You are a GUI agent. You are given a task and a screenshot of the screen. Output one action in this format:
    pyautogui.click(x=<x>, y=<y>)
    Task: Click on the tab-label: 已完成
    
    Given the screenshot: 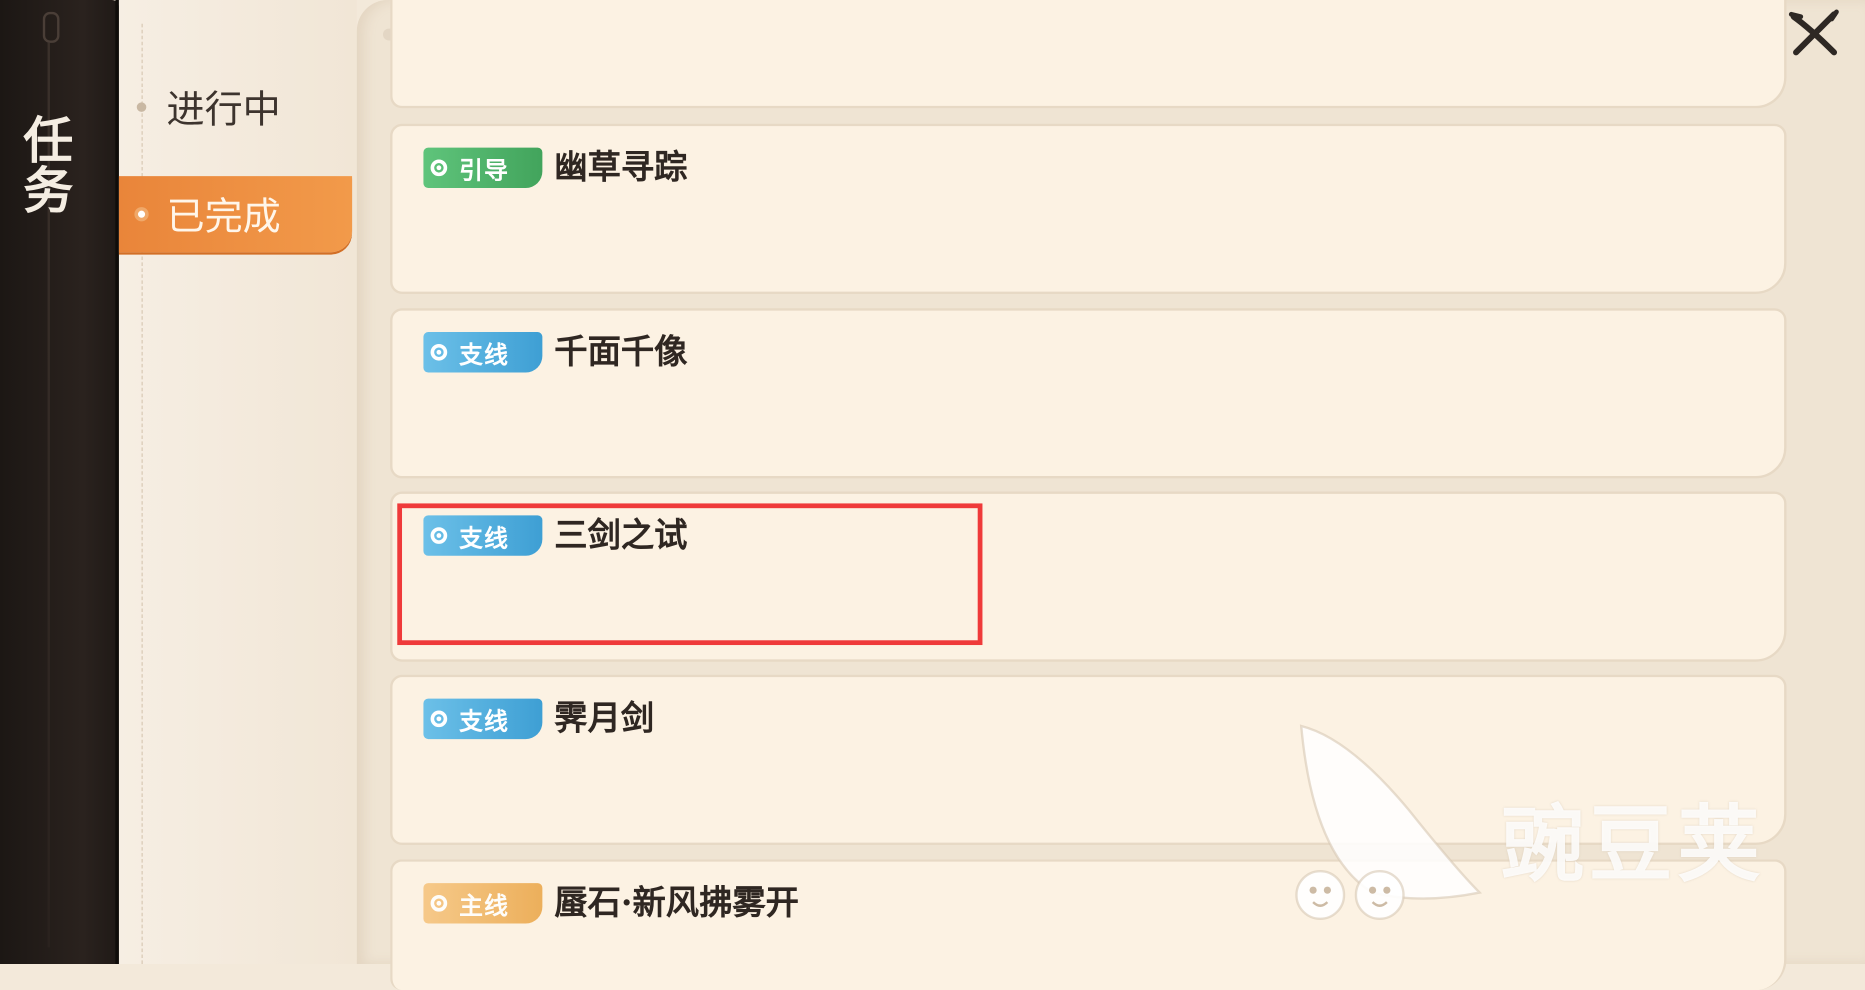 What is the action you would take?
    pyautogui.click(x=223, y=216)
    